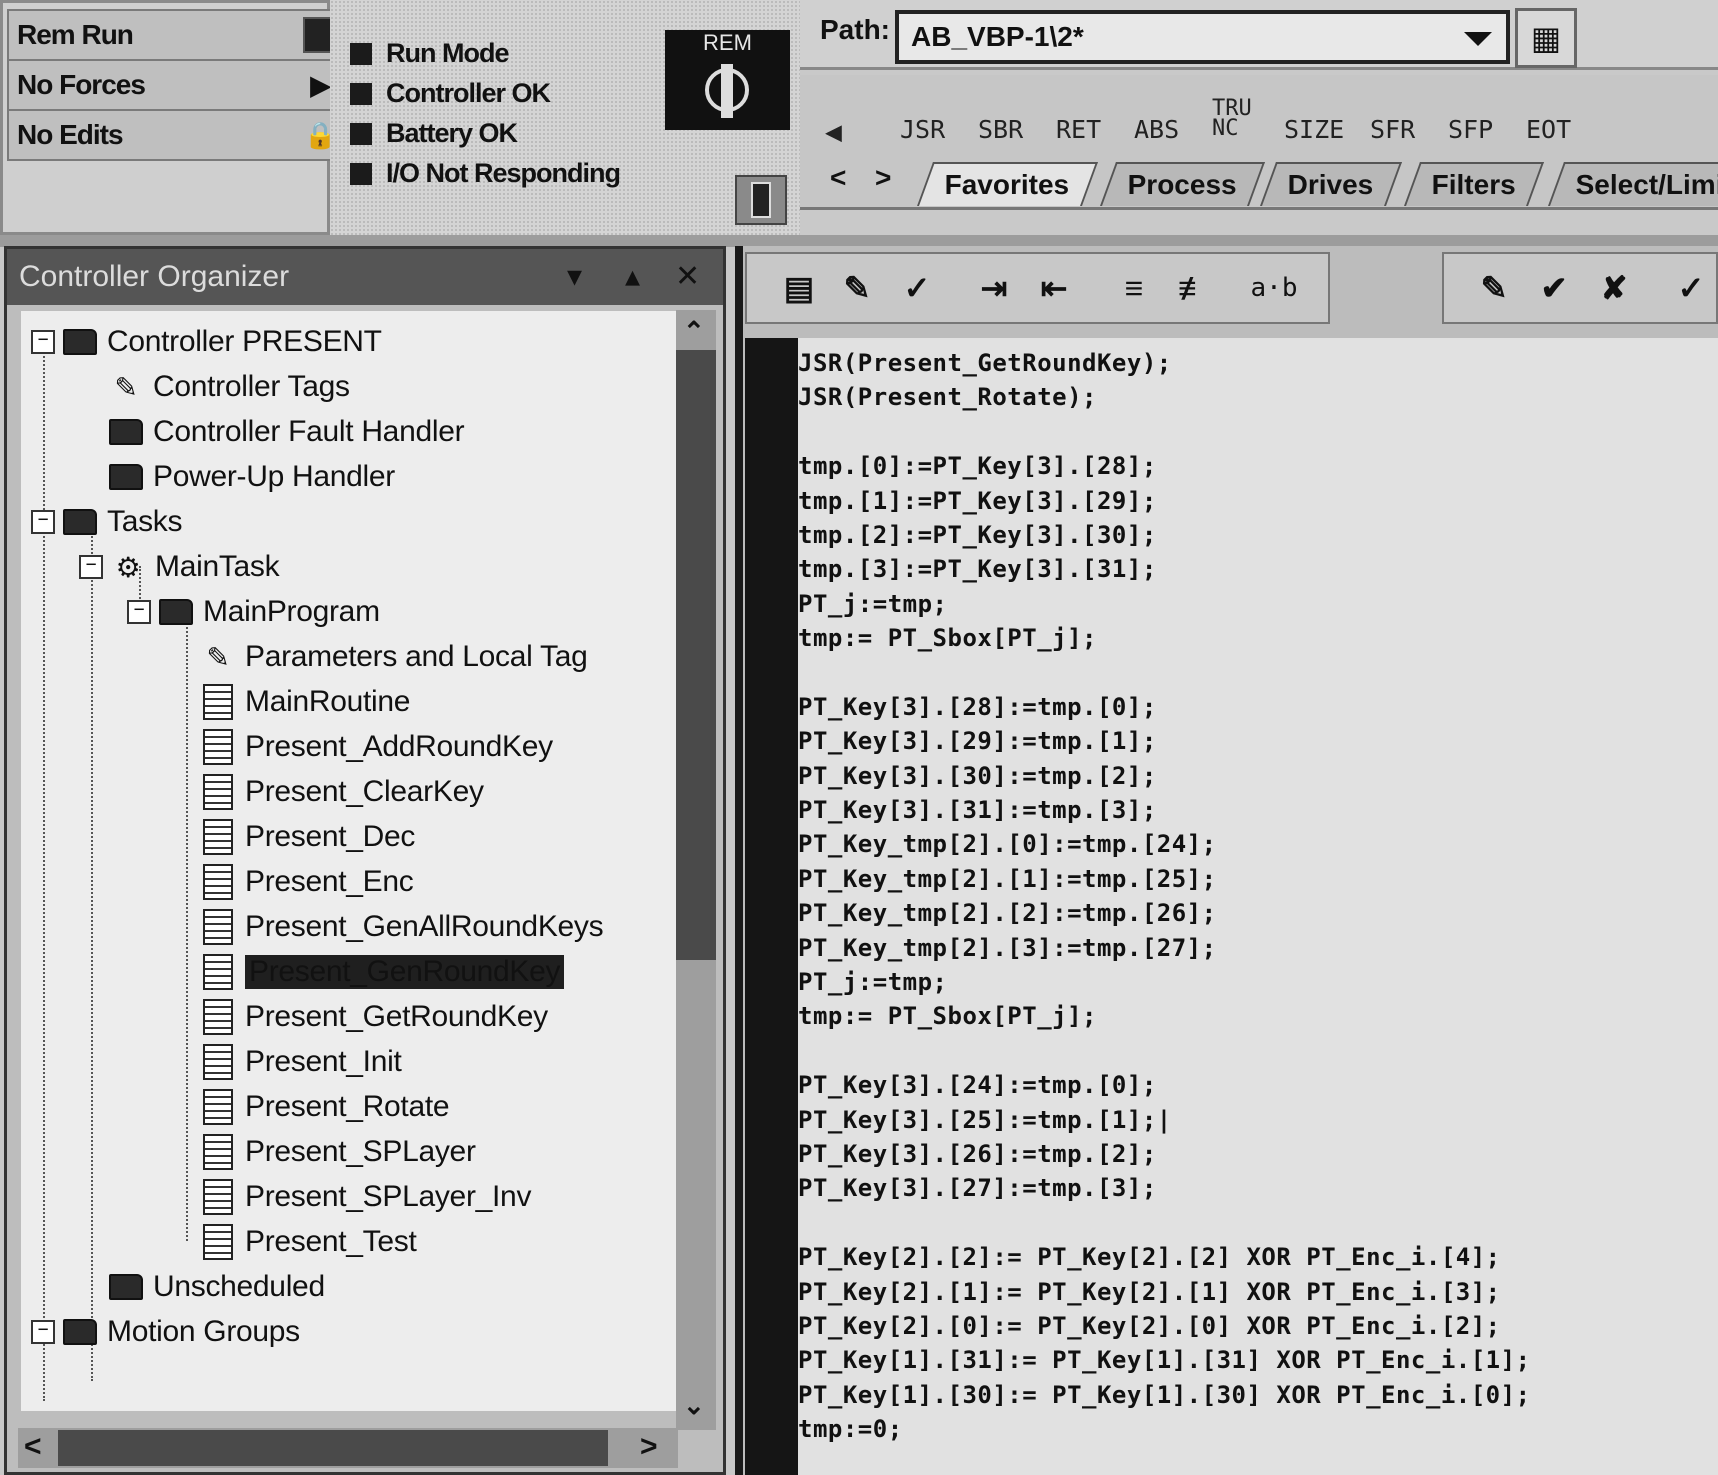 The width and height of the screenshot is (1718, 1475). I want to click on scroll-down-icon: ⌄, so click(694, 1405).